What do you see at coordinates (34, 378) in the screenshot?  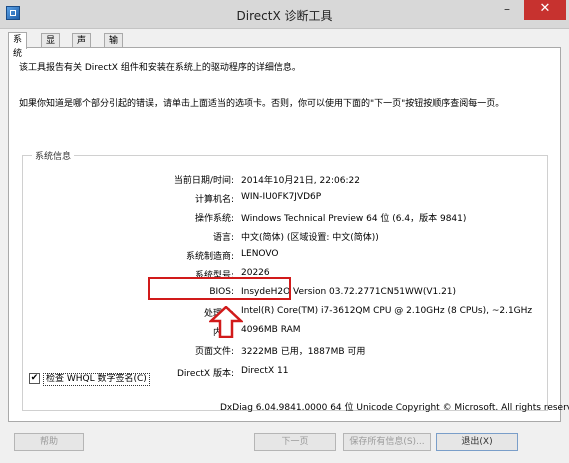 I see `whql-checkbox: ✔` at bounding box center [34, 378].